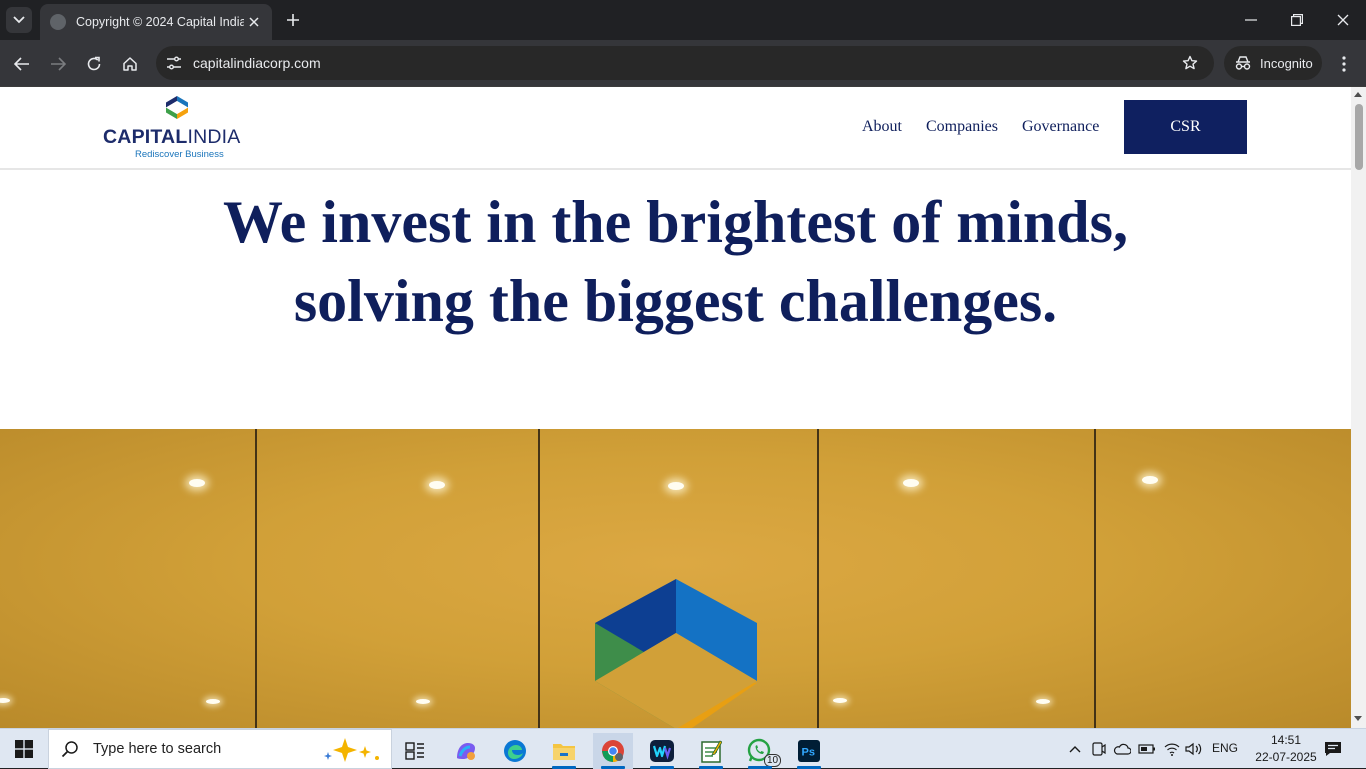 The height and width of the screenshot is (769, 1366). I want to click on site-info-button, so click(174, 63).